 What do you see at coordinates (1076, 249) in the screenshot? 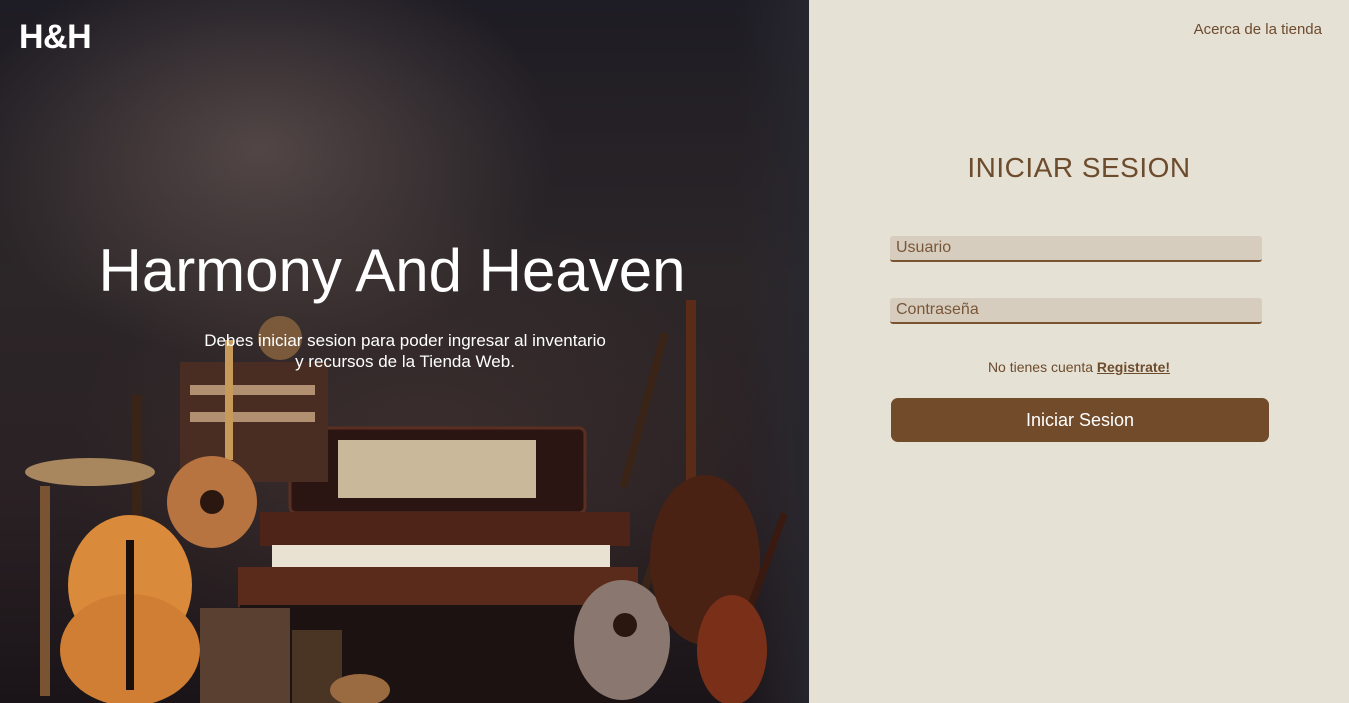
I see `username-input` at bounding box center [1076, 249].